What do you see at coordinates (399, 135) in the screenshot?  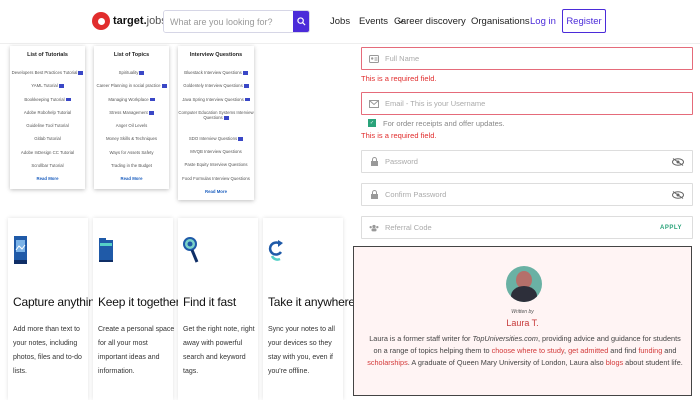 I see `email-error: This is a required field.` at bounding box center [399, 135].